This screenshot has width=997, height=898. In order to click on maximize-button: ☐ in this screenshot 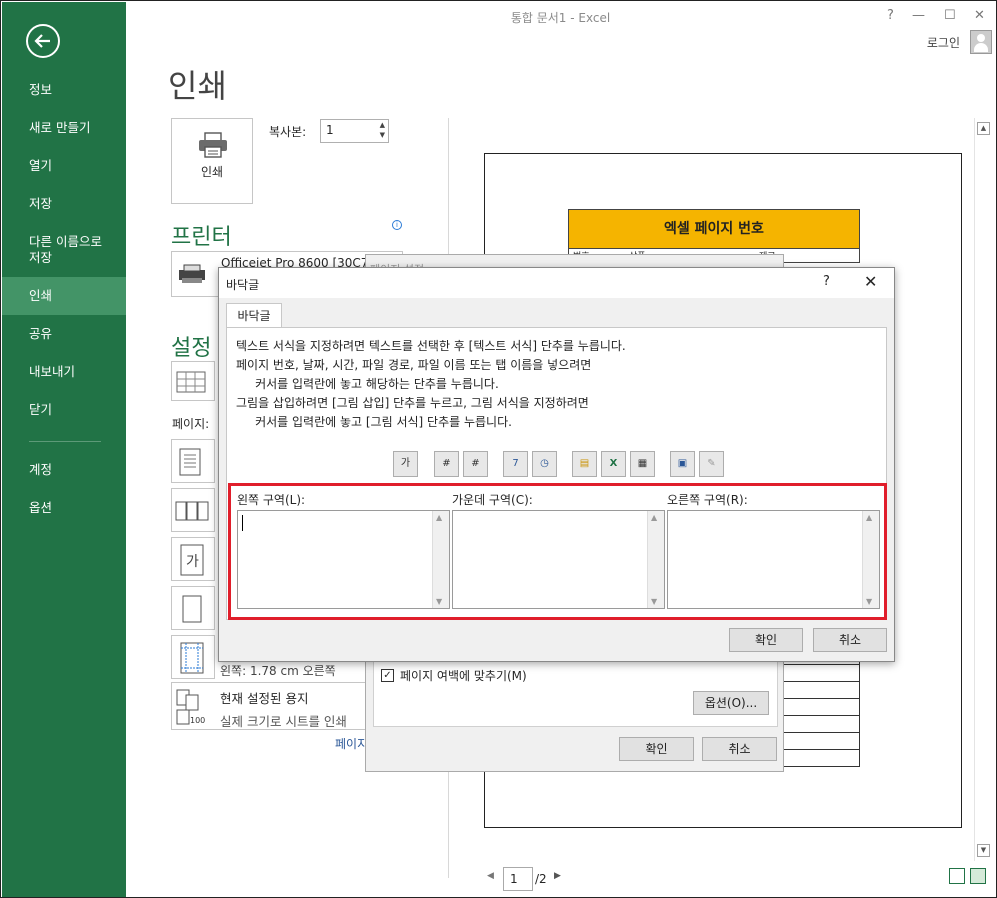, I will do `click(950, 15)`.